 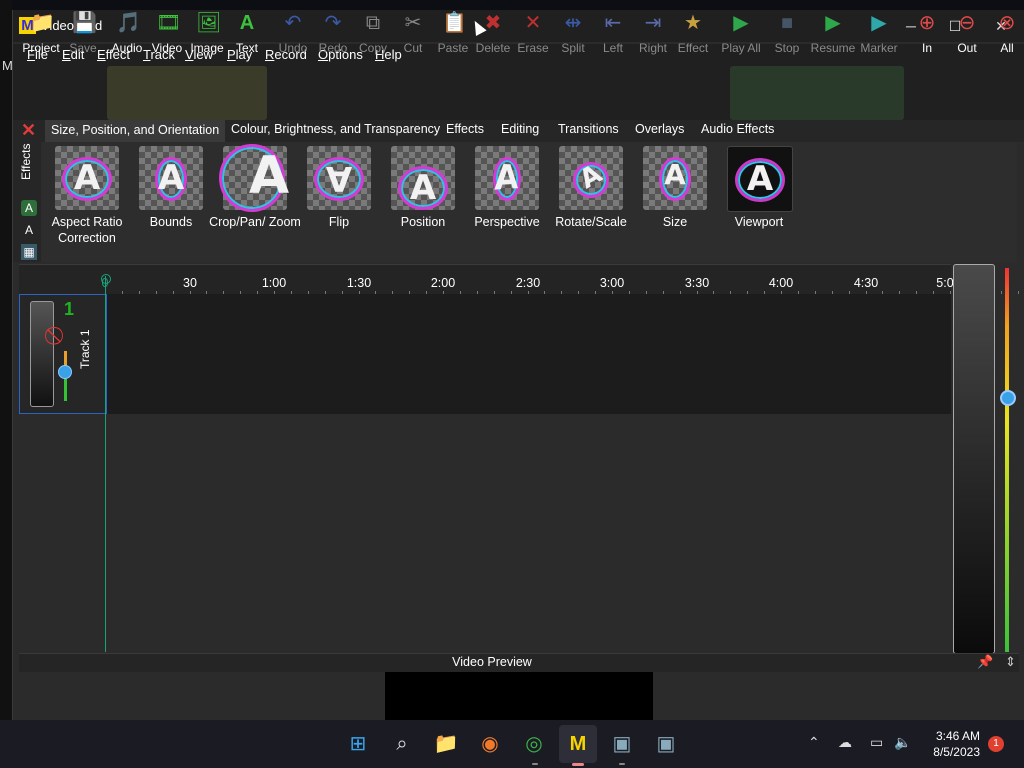 What do you see at coordinates (507, 178) in the screenshot?
I see `perspective-thumb: A` at bounding box center [507, 178].